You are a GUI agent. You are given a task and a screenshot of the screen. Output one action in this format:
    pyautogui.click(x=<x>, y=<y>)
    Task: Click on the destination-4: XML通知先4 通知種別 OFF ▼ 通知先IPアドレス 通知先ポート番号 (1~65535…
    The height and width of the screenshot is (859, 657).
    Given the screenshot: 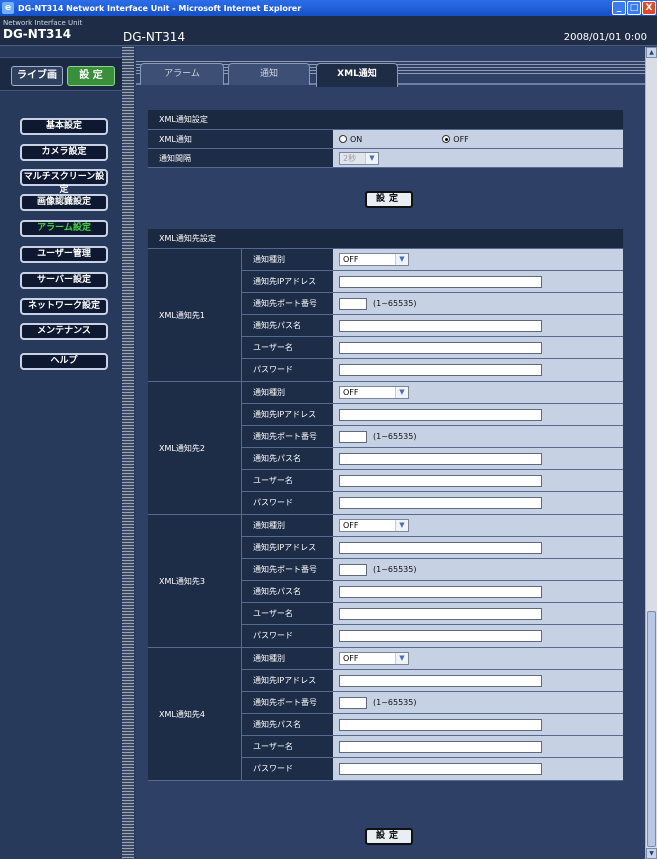 What is the action you would take?
    pyautogui.click(x=385, y=714)
    